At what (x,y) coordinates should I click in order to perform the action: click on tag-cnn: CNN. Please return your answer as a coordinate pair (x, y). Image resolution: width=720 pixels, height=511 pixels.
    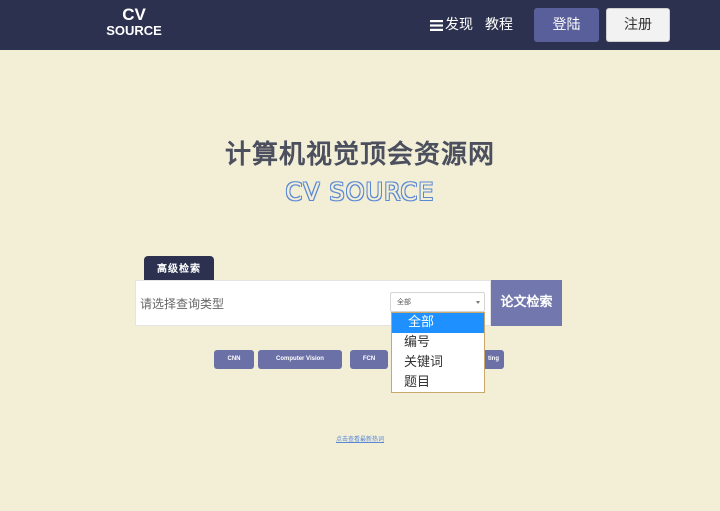
    Looking at the image, I should click on (234, 359).